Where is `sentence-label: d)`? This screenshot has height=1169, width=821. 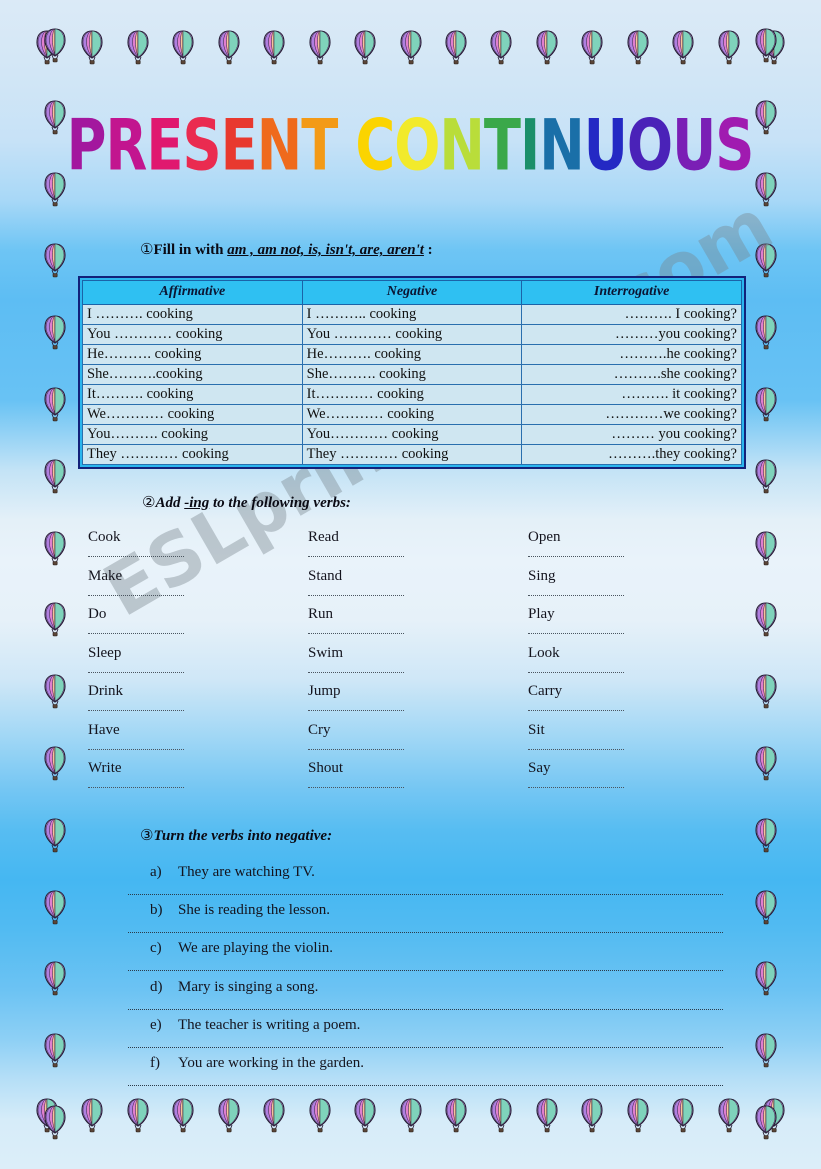
sentence-label: d) is located at coordinates (156, 986).